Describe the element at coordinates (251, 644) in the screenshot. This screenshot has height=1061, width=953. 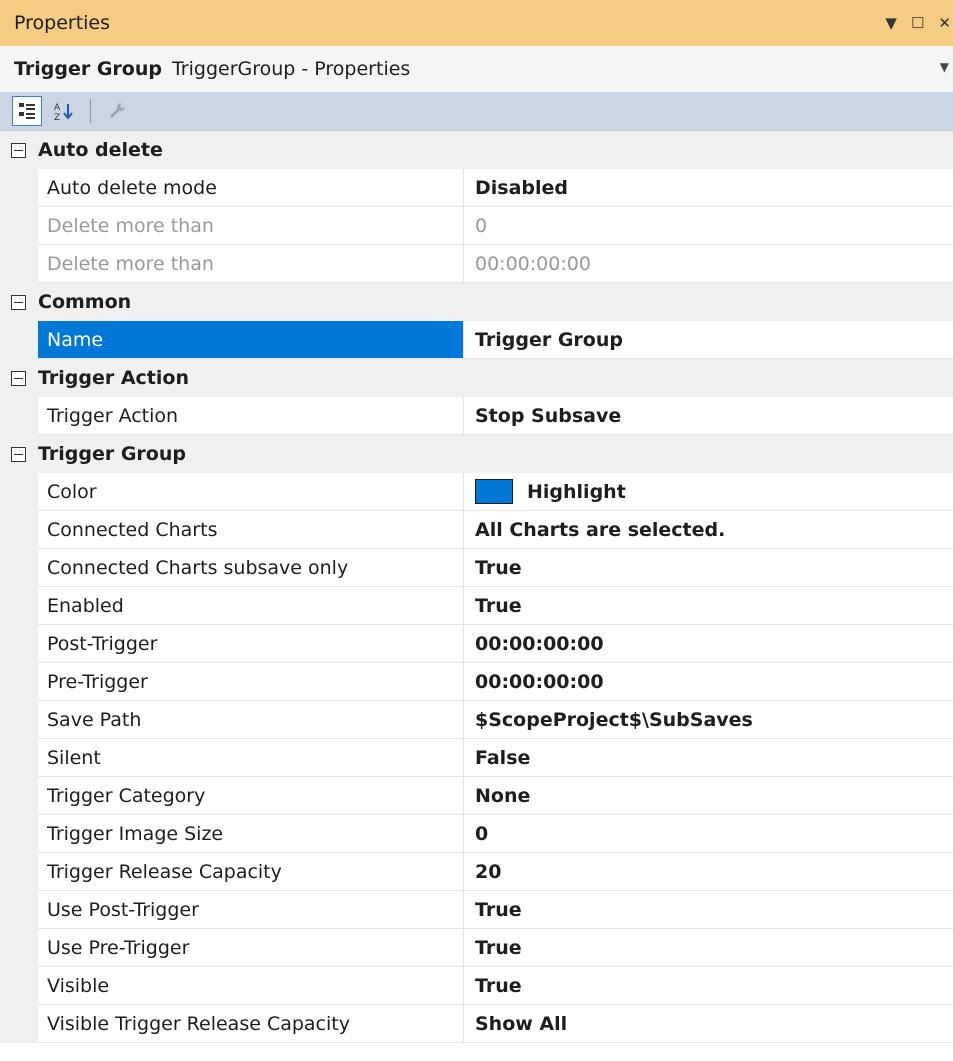
I see `property-name: Post-Trigger` at that location.